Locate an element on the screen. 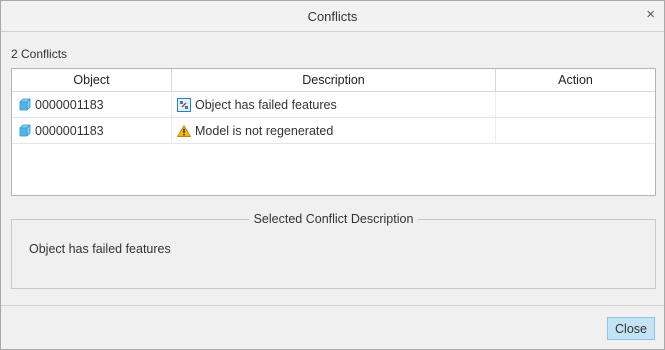  footer-divider is located at coordinates (332, 305).